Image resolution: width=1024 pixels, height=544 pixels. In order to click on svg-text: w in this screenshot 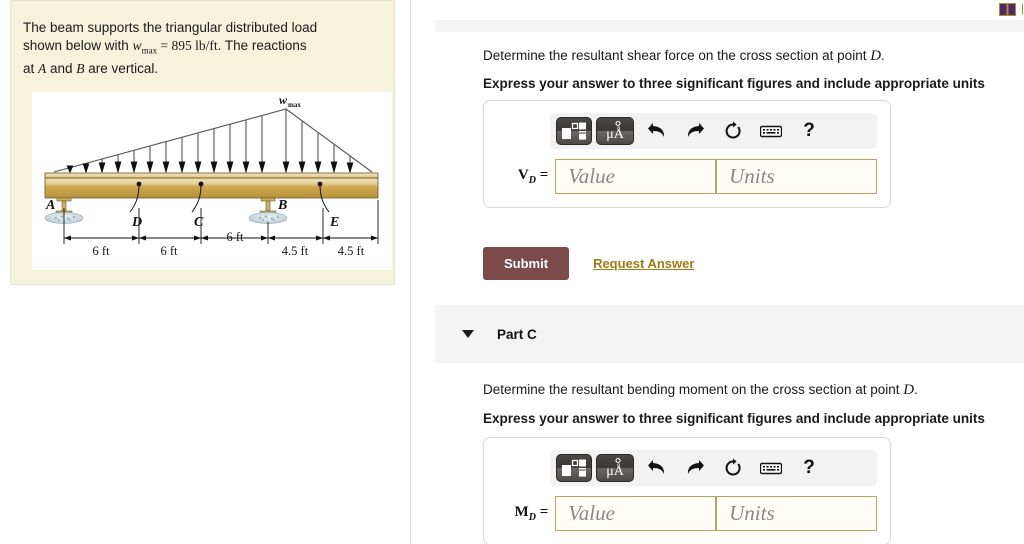, I will do `click(283, 100)`.